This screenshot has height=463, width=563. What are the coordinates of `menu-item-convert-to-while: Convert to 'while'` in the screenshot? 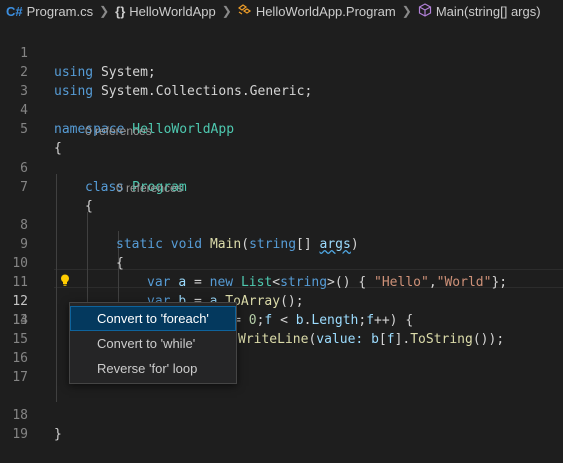 It's located at (153, 343).